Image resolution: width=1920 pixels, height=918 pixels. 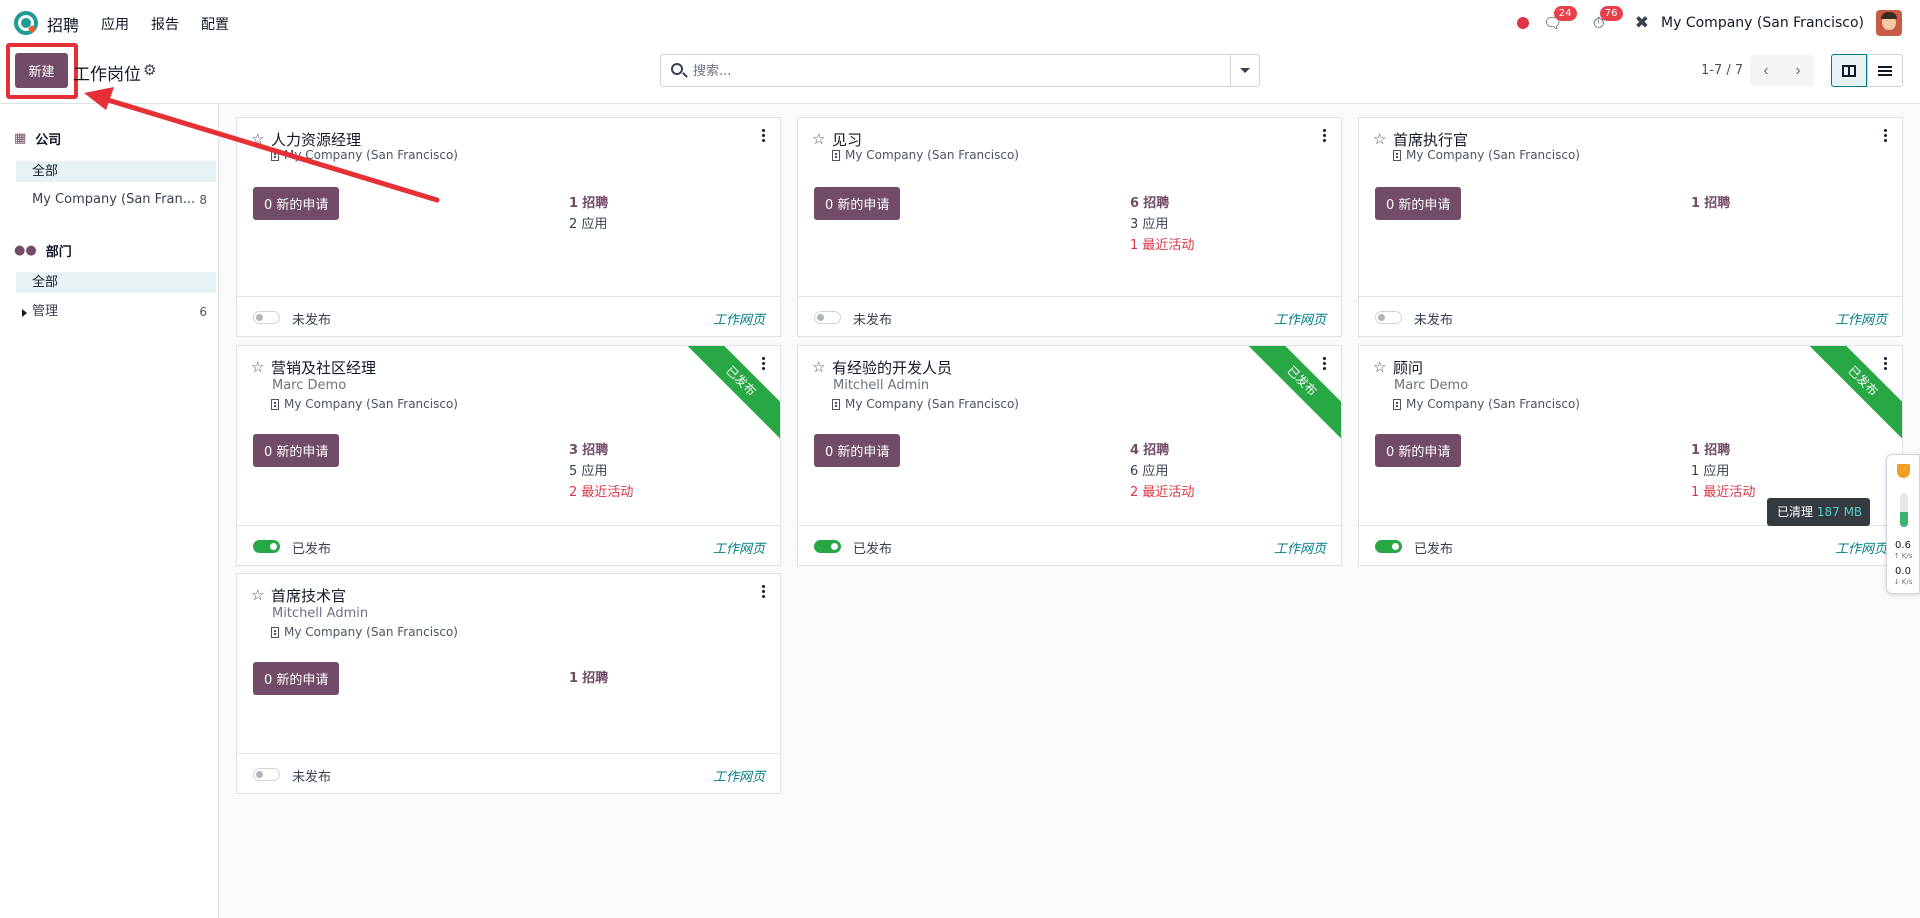 I want to click on shield-icon, so click(x=1903, y=471).